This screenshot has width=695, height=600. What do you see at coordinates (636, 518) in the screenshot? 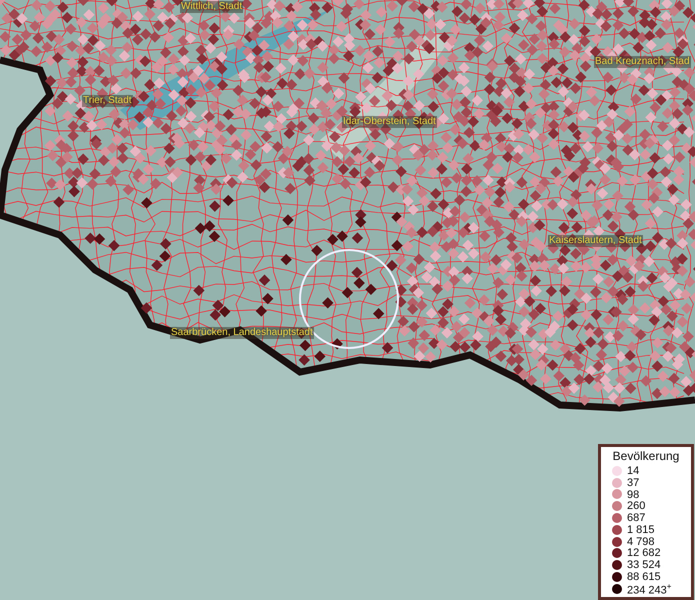
I see `legend-label: 687` at bounding box center [636, 518].